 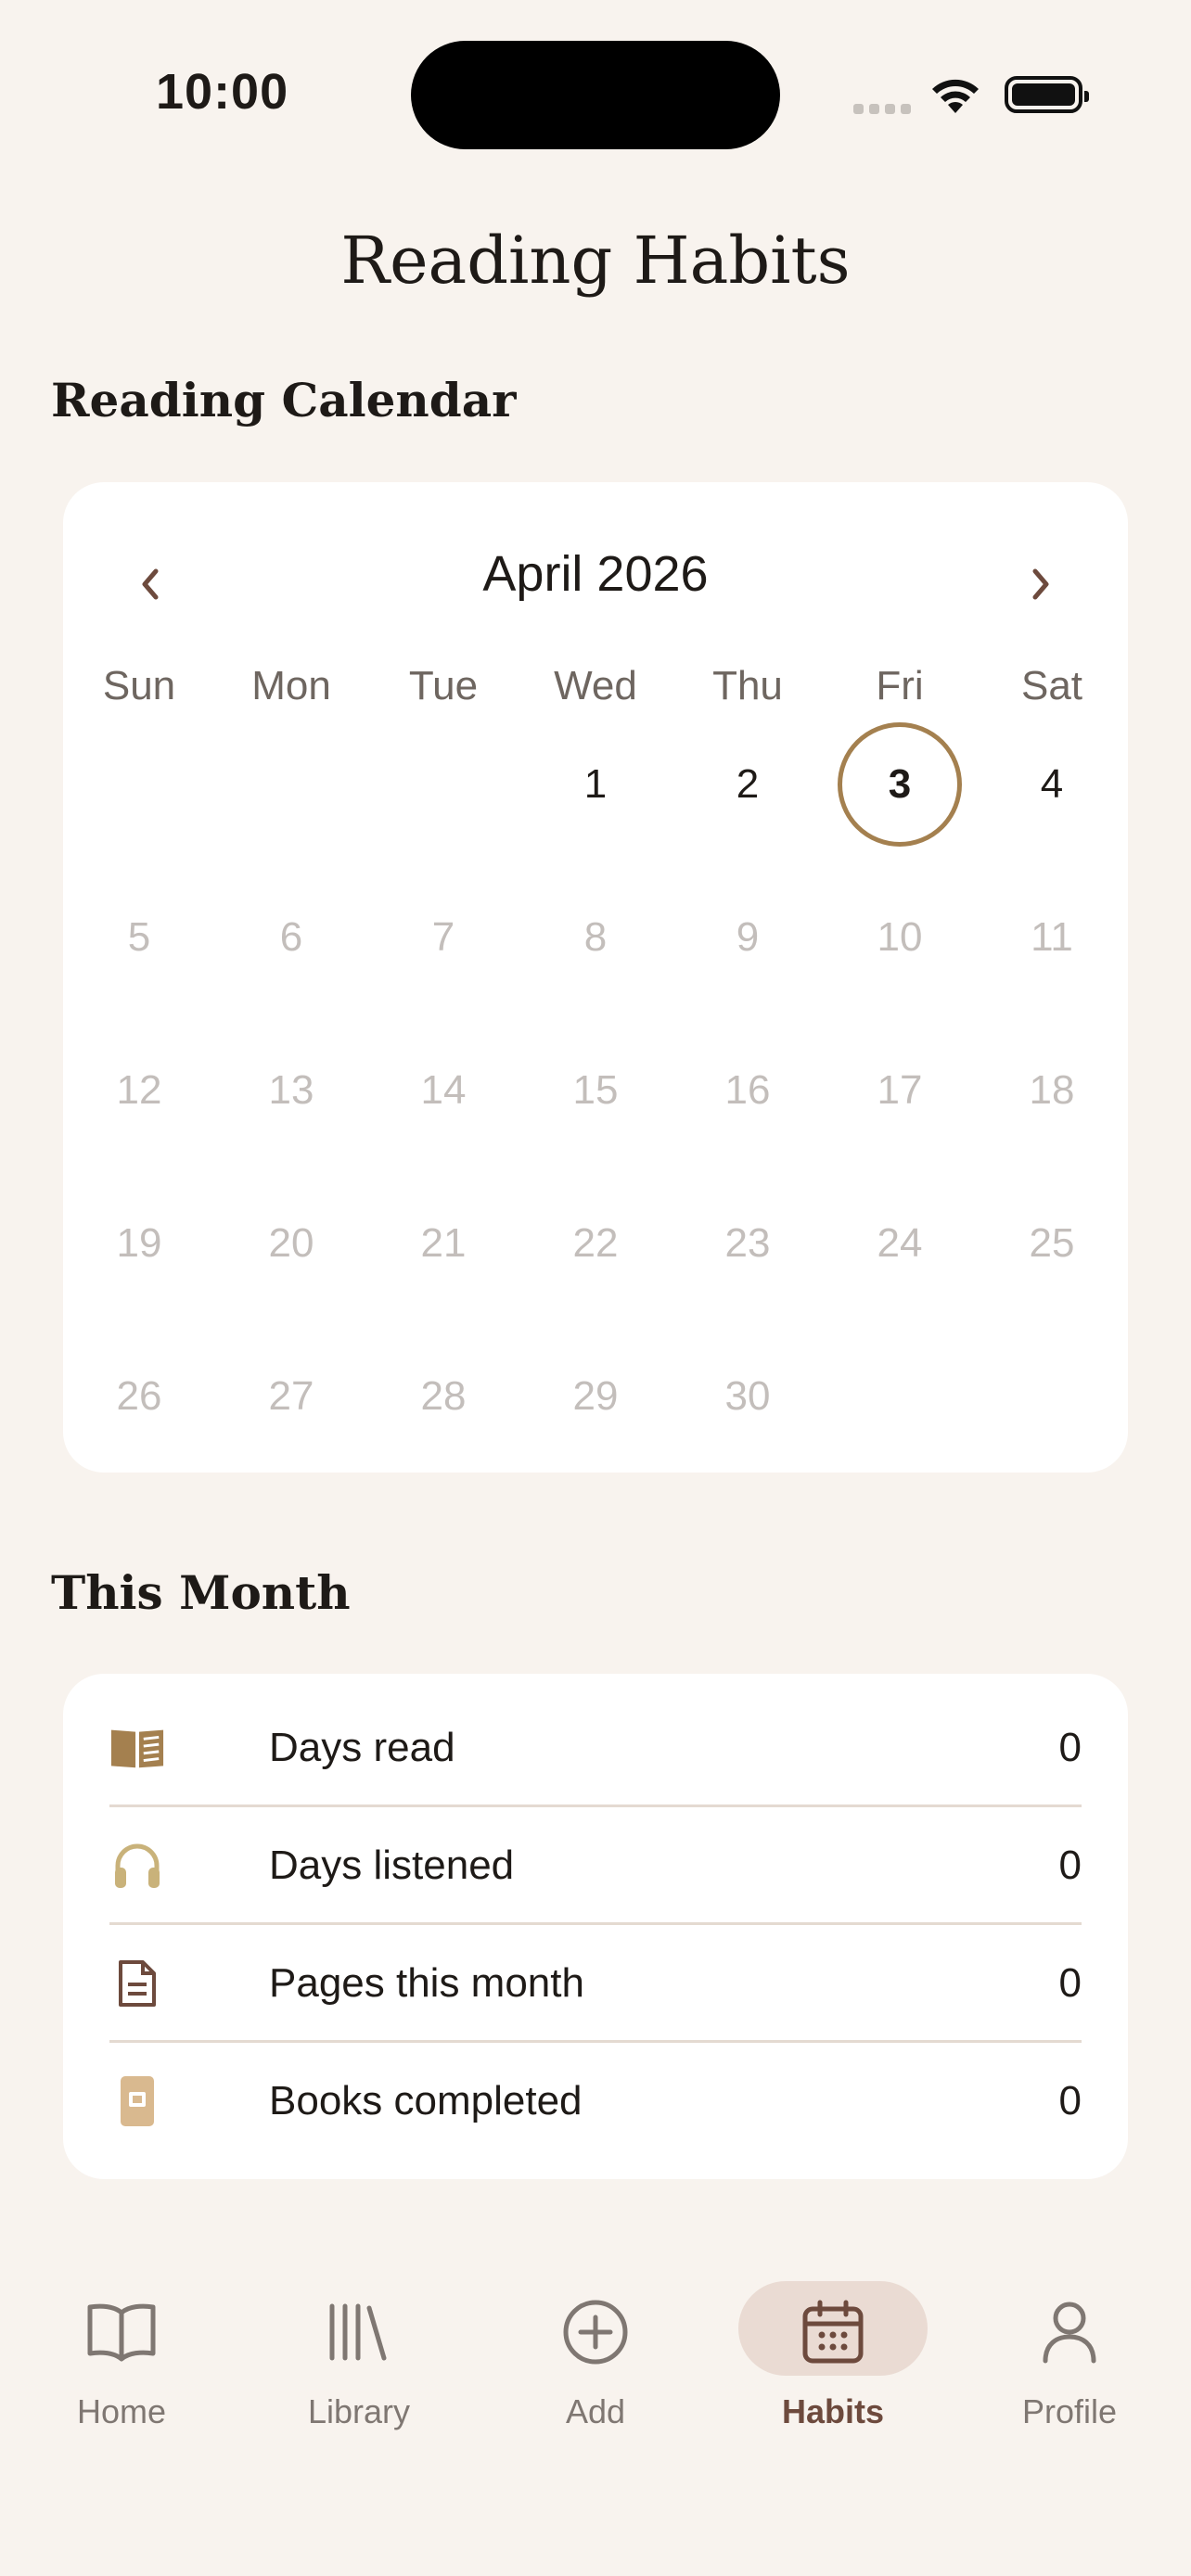 I want to click on tab-library: Library, so click(x=359, y=2355).